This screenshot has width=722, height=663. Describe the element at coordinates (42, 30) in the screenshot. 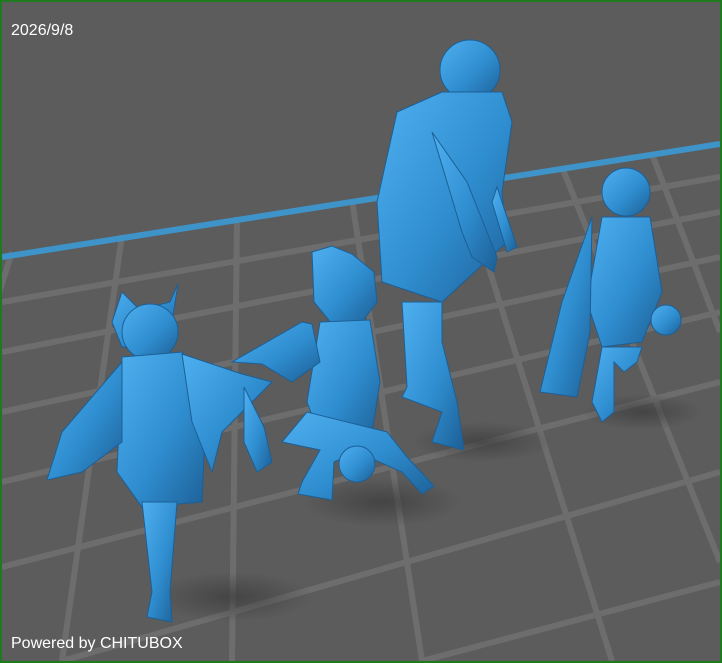

I see `date-label: 2026/9/8` at that location.